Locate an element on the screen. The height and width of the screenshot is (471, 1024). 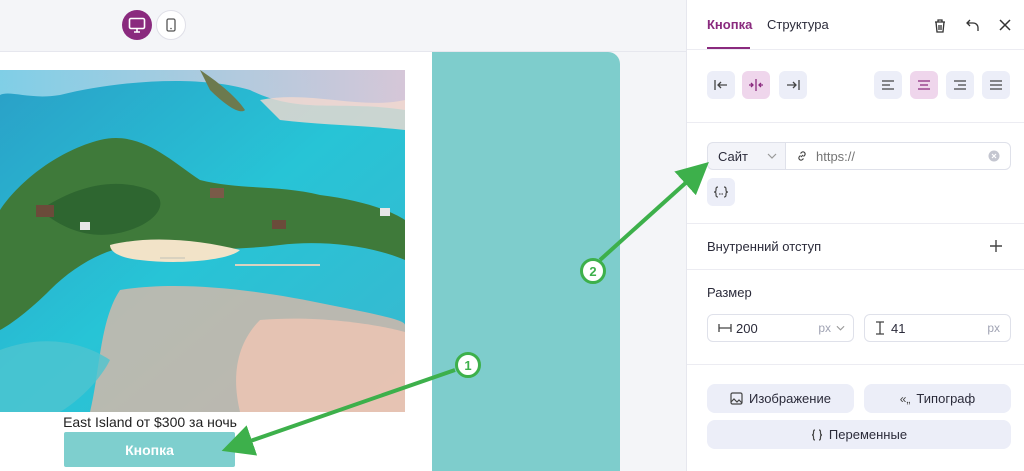
tab-structure: Структура is located at coordinates (798, 24).